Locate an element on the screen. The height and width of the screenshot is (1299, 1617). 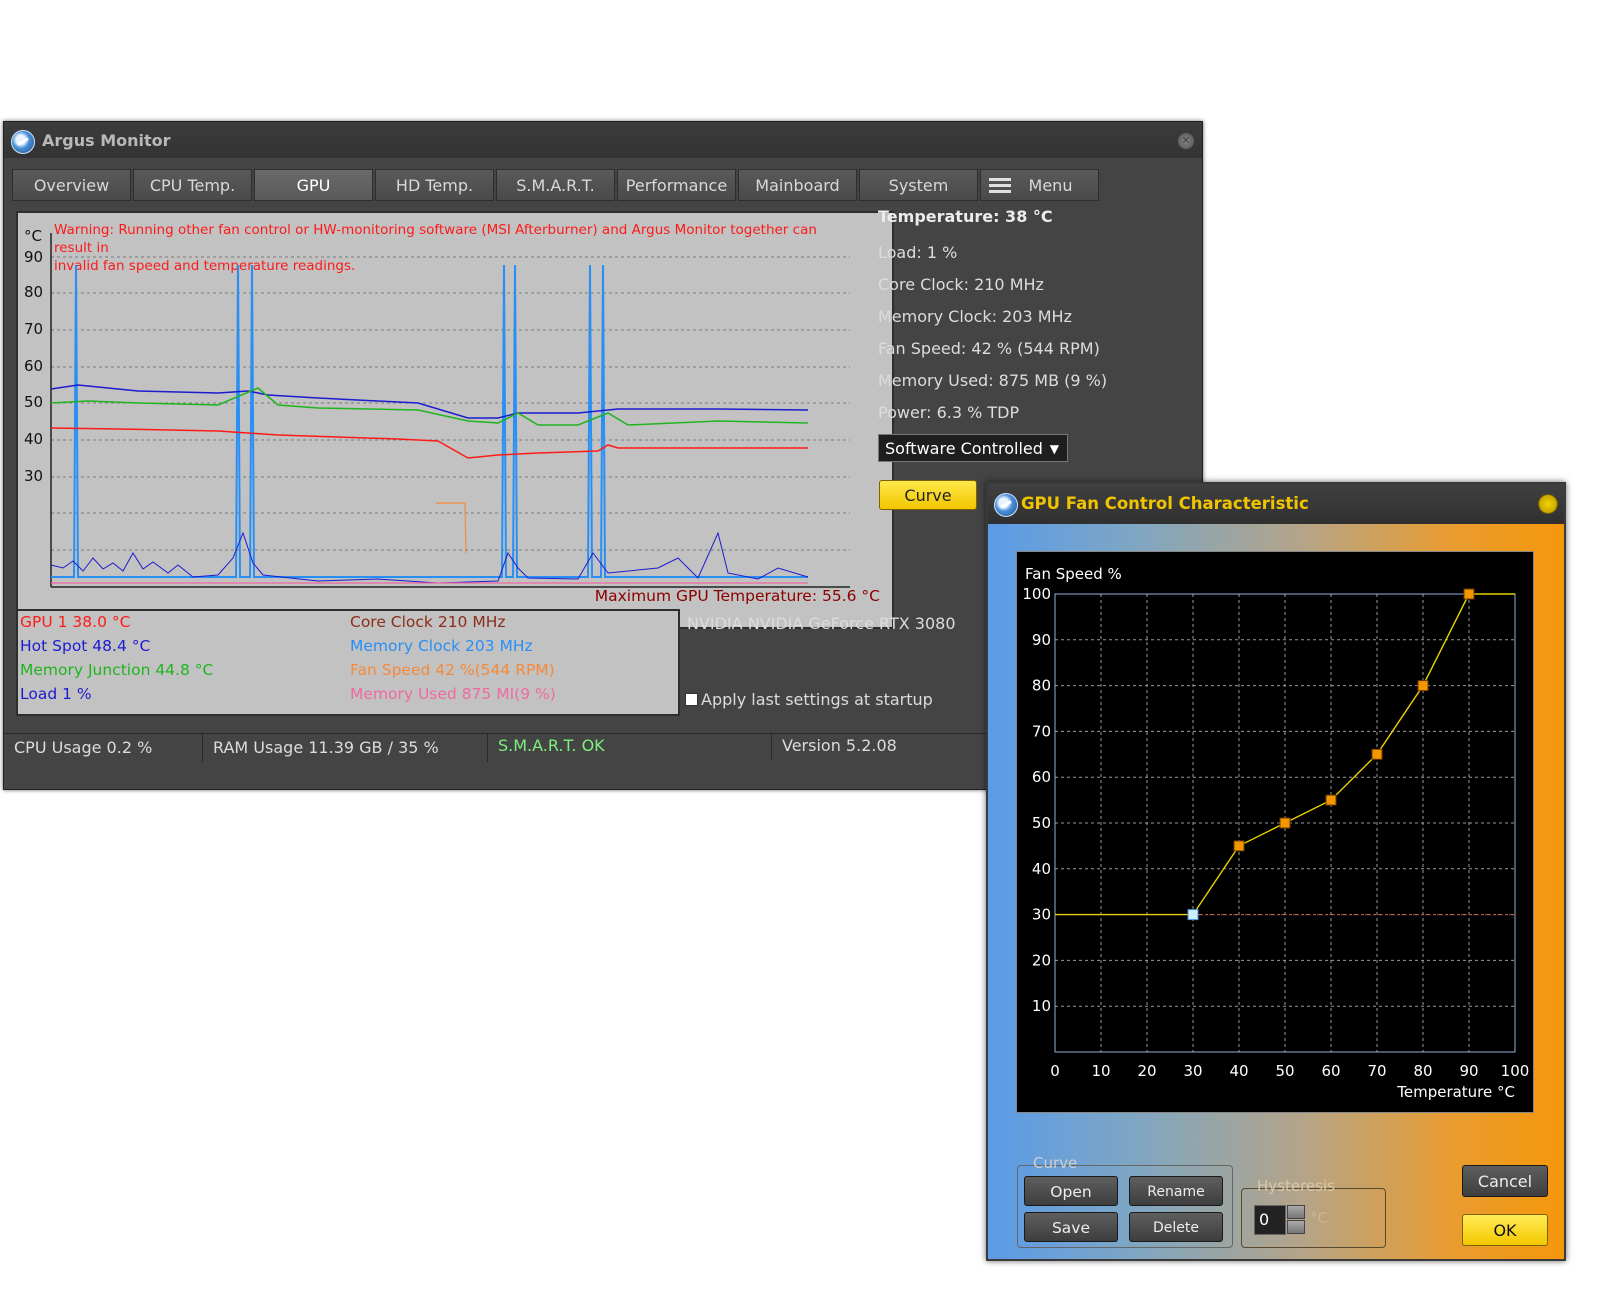
fan-dialog-titlebar: GPU Fan Control Characteristic is located at coordinates (1276, 504).